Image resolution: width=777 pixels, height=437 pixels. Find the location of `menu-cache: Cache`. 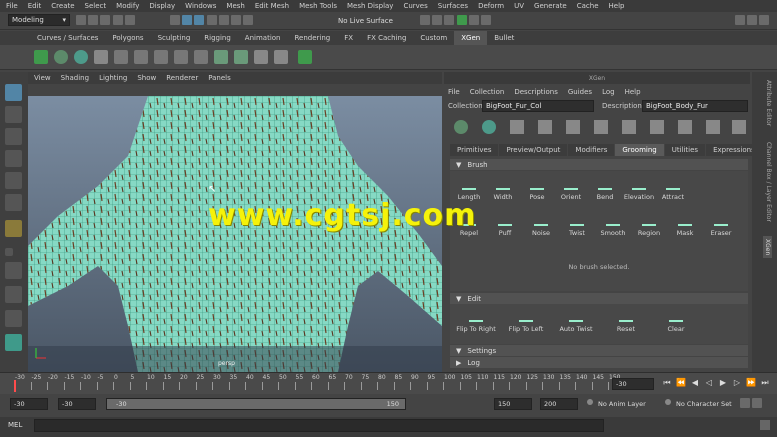

menu-cache: Cache is located at coordinates (588, 6).